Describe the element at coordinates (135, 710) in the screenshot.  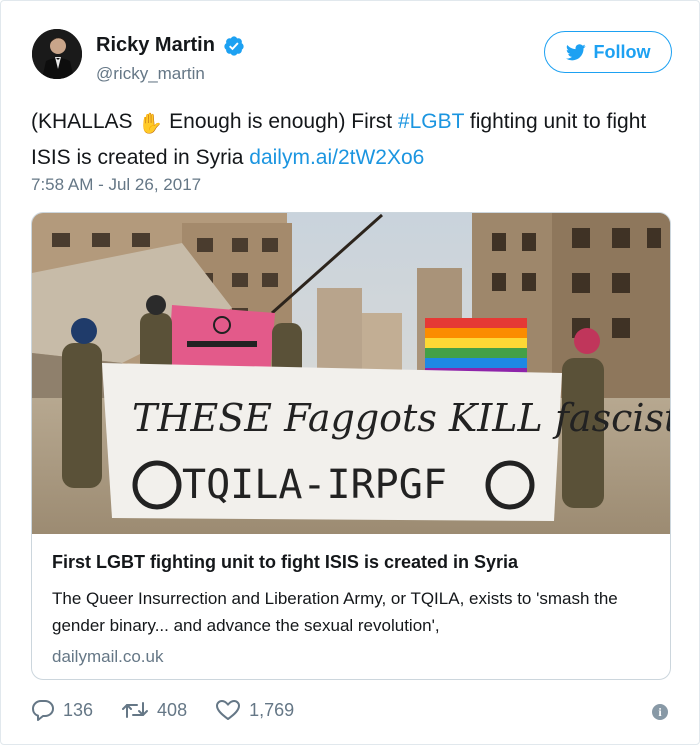
I see `retweet-icon` at that location.